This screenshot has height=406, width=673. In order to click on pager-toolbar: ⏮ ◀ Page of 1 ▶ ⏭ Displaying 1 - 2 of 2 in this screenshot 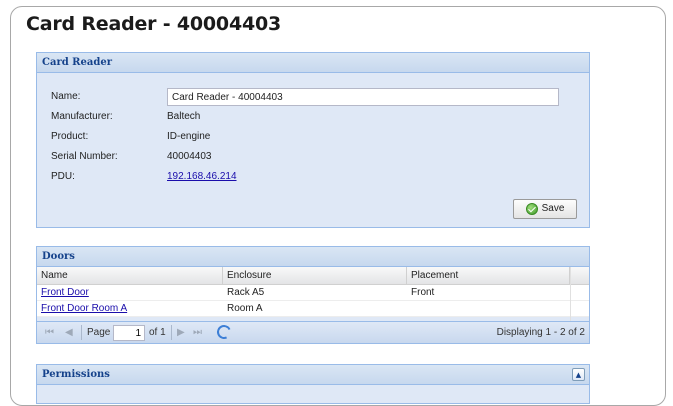, I will do `click(313, 332)`.